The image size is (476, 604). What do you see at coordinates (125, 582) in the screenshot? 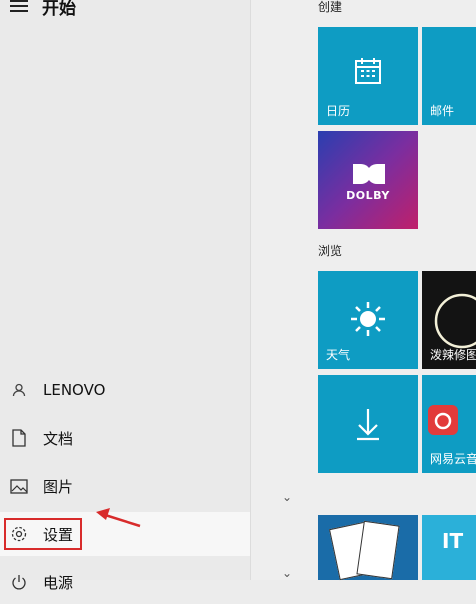
I see `nav-power: 电源` at bounding box center [125, 582].